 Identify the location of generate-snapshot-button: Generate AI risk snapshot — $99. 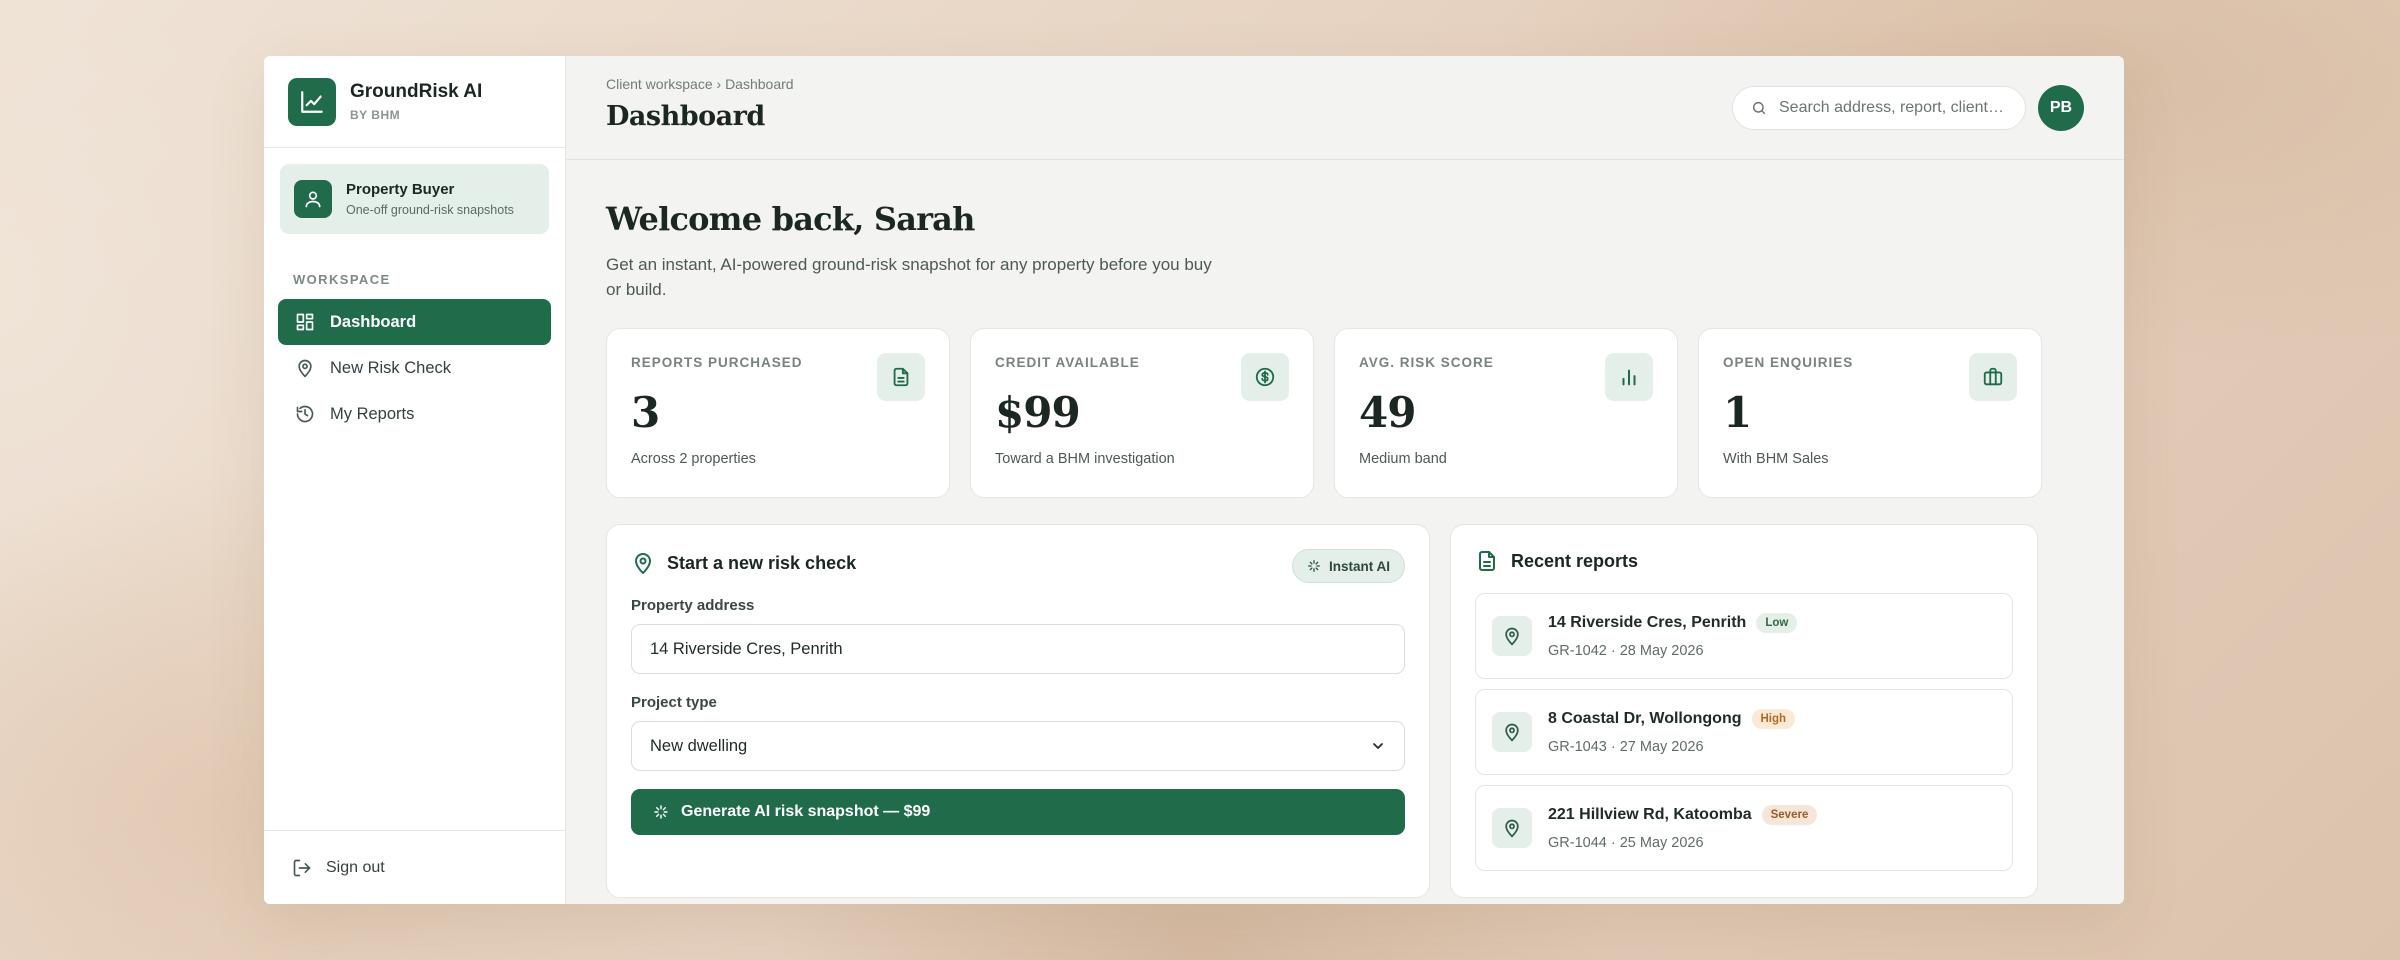
(1018, 812).